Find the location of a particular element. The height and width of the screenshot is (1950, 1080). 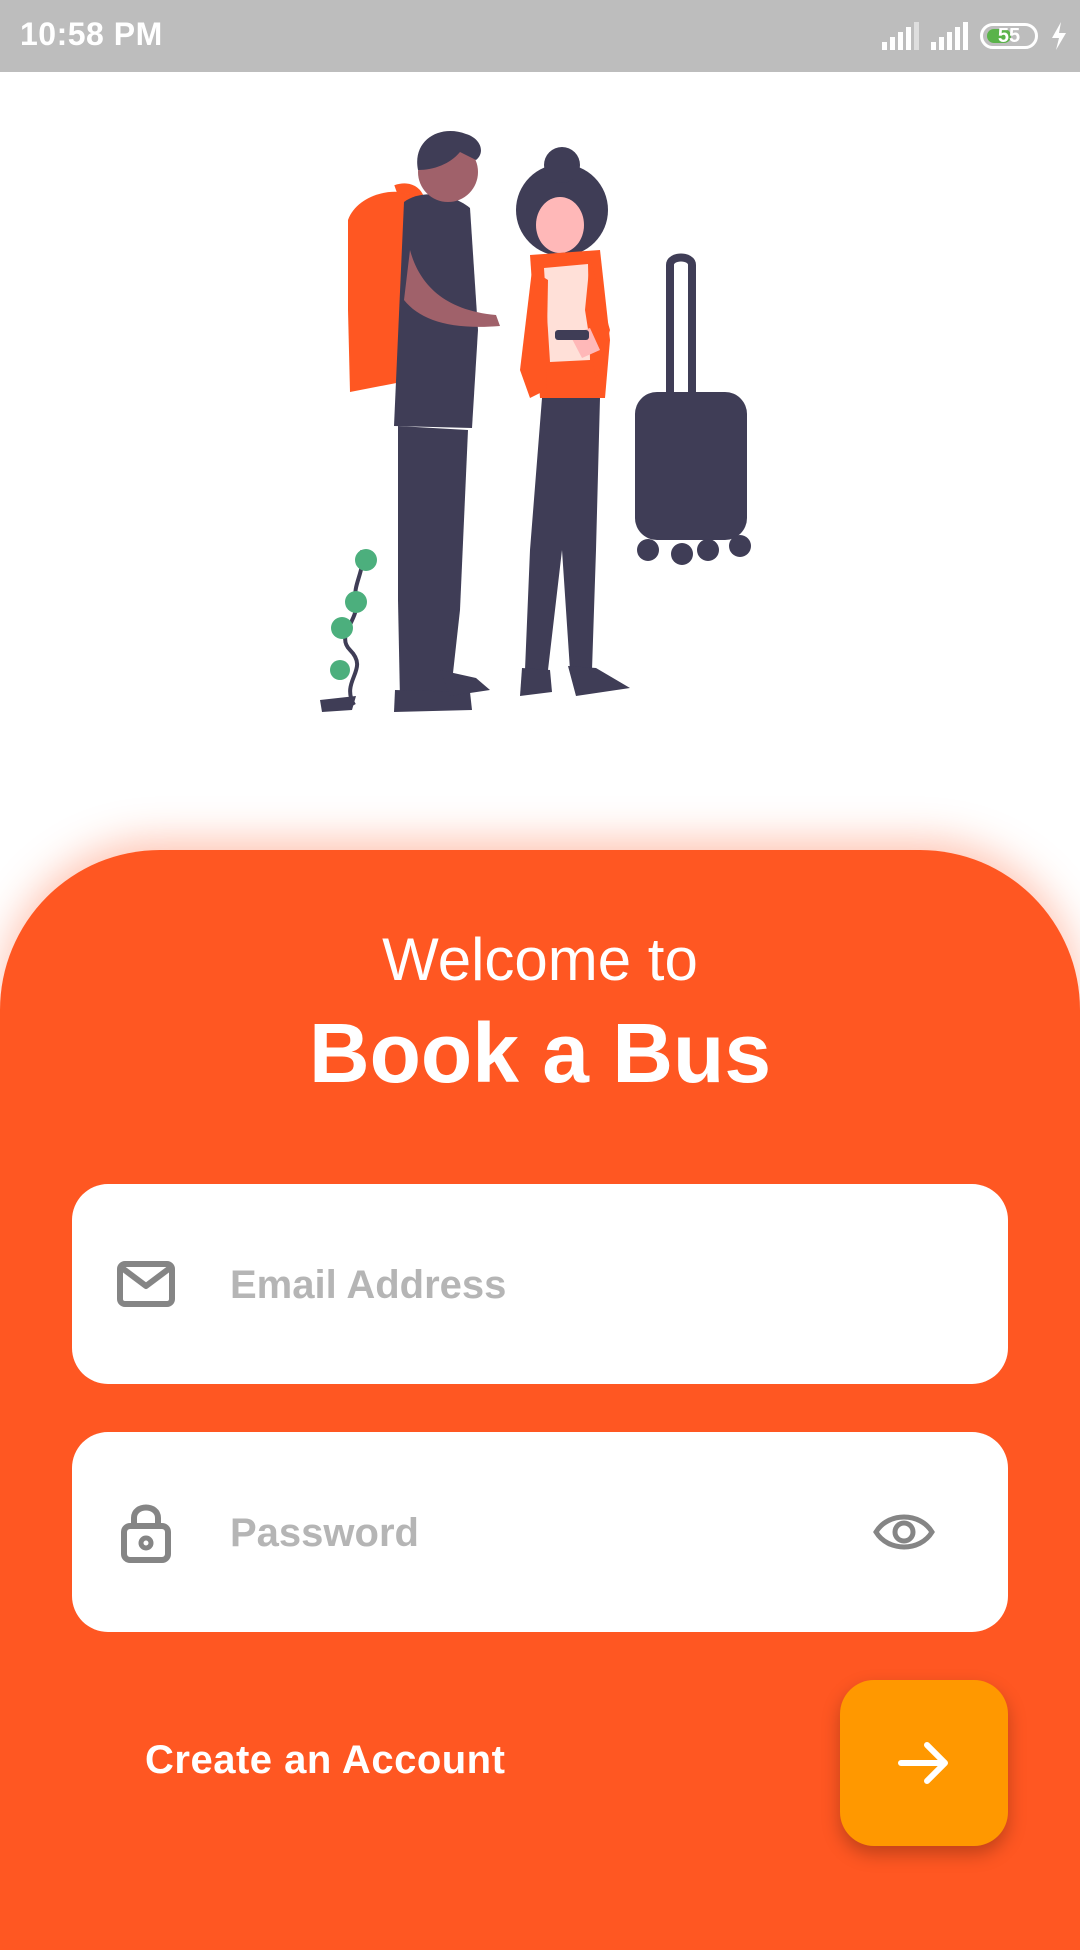

battery-icon: 55 is located at coordinates (1009, 36).